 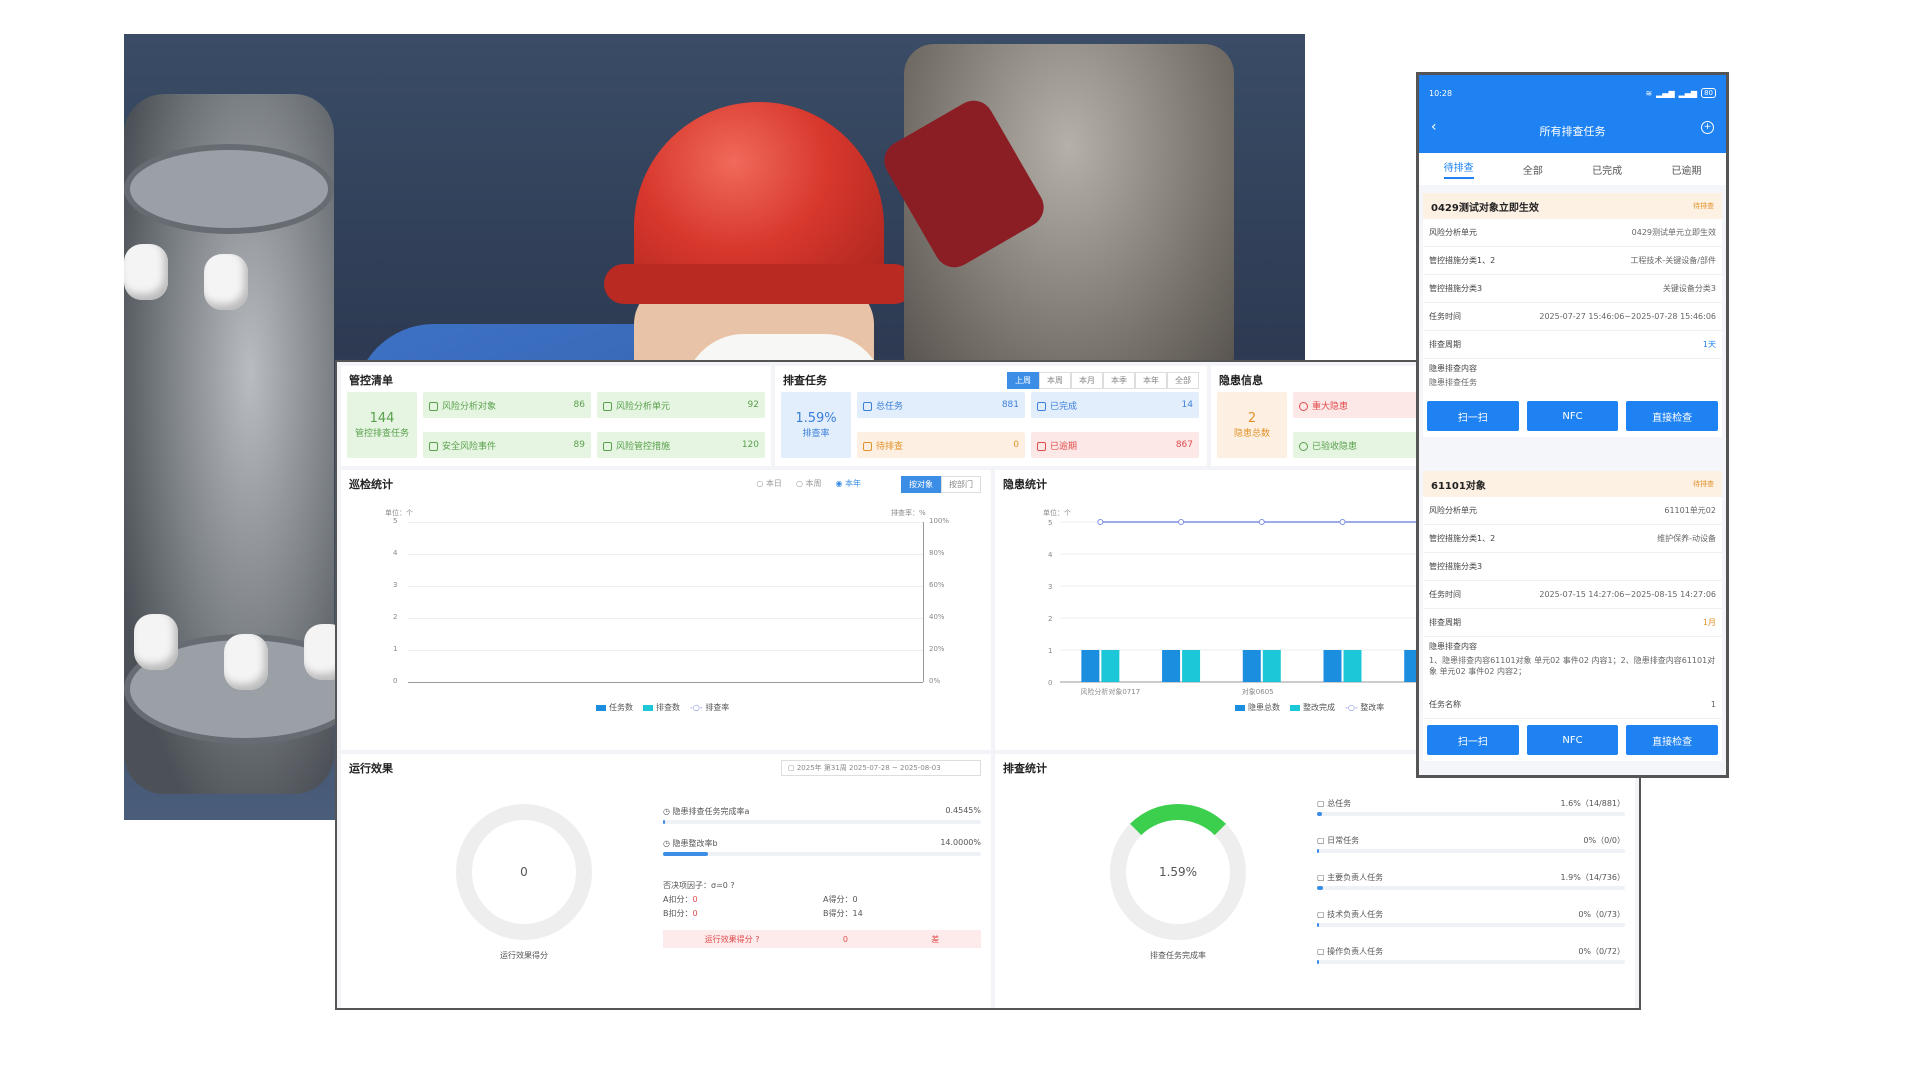 I want to click on metric-label: ◷ 隐患整改率b, so click(x=690, y=843).